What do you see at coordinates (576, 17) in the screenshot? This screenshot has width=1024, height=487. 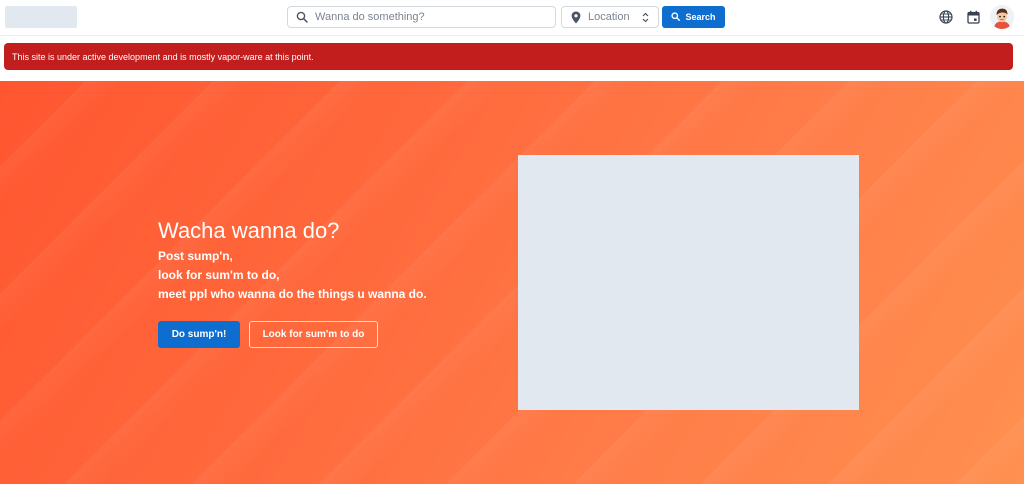 I see `map-pin-icon` at bounding box center [576, 17].